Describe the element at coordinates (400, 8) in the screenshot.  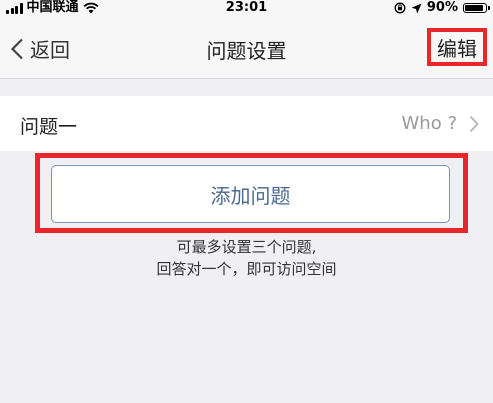
I see `lock-rotation-icon` at that location.